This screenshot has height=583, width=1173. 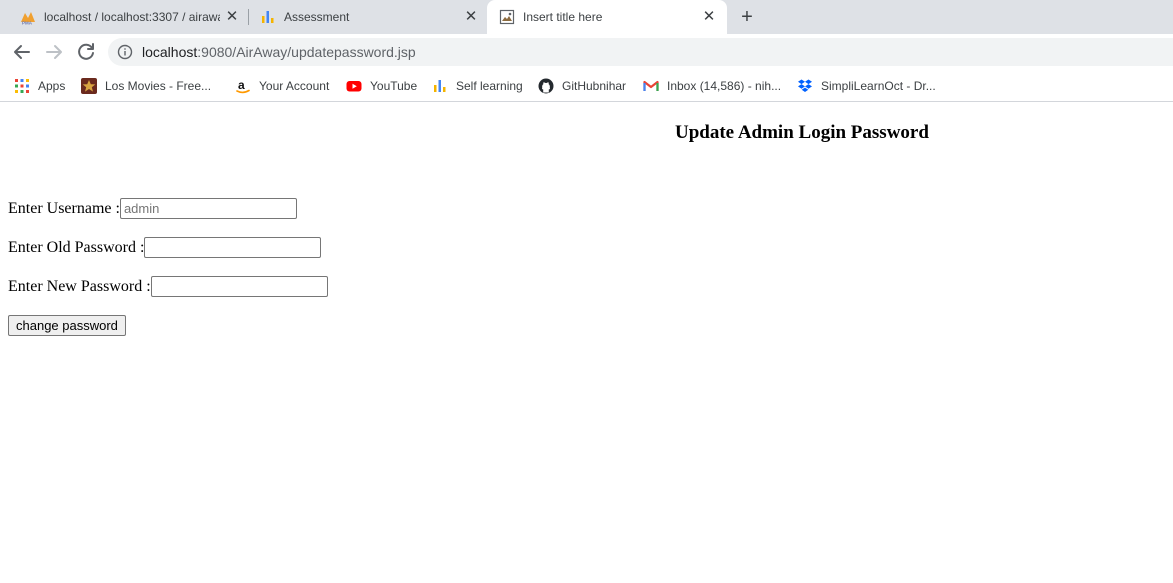 What do you see at coordinates (546, 86) in the screenshot?
I see `github-icon` at bounding box center [546, 86].